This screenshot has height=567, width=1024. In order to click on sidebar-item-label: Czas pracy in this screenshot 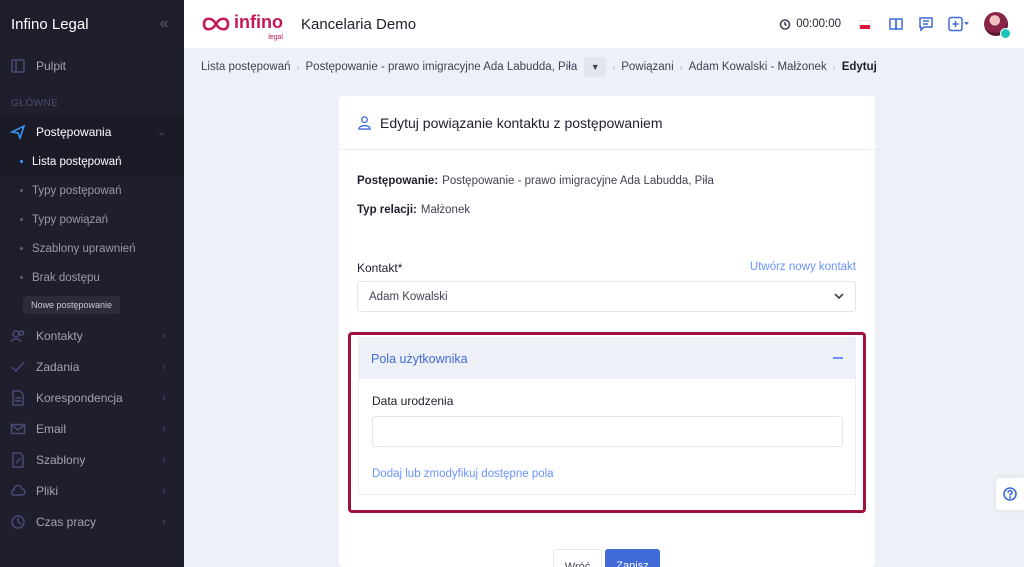, I will do `click(66, 521)`.